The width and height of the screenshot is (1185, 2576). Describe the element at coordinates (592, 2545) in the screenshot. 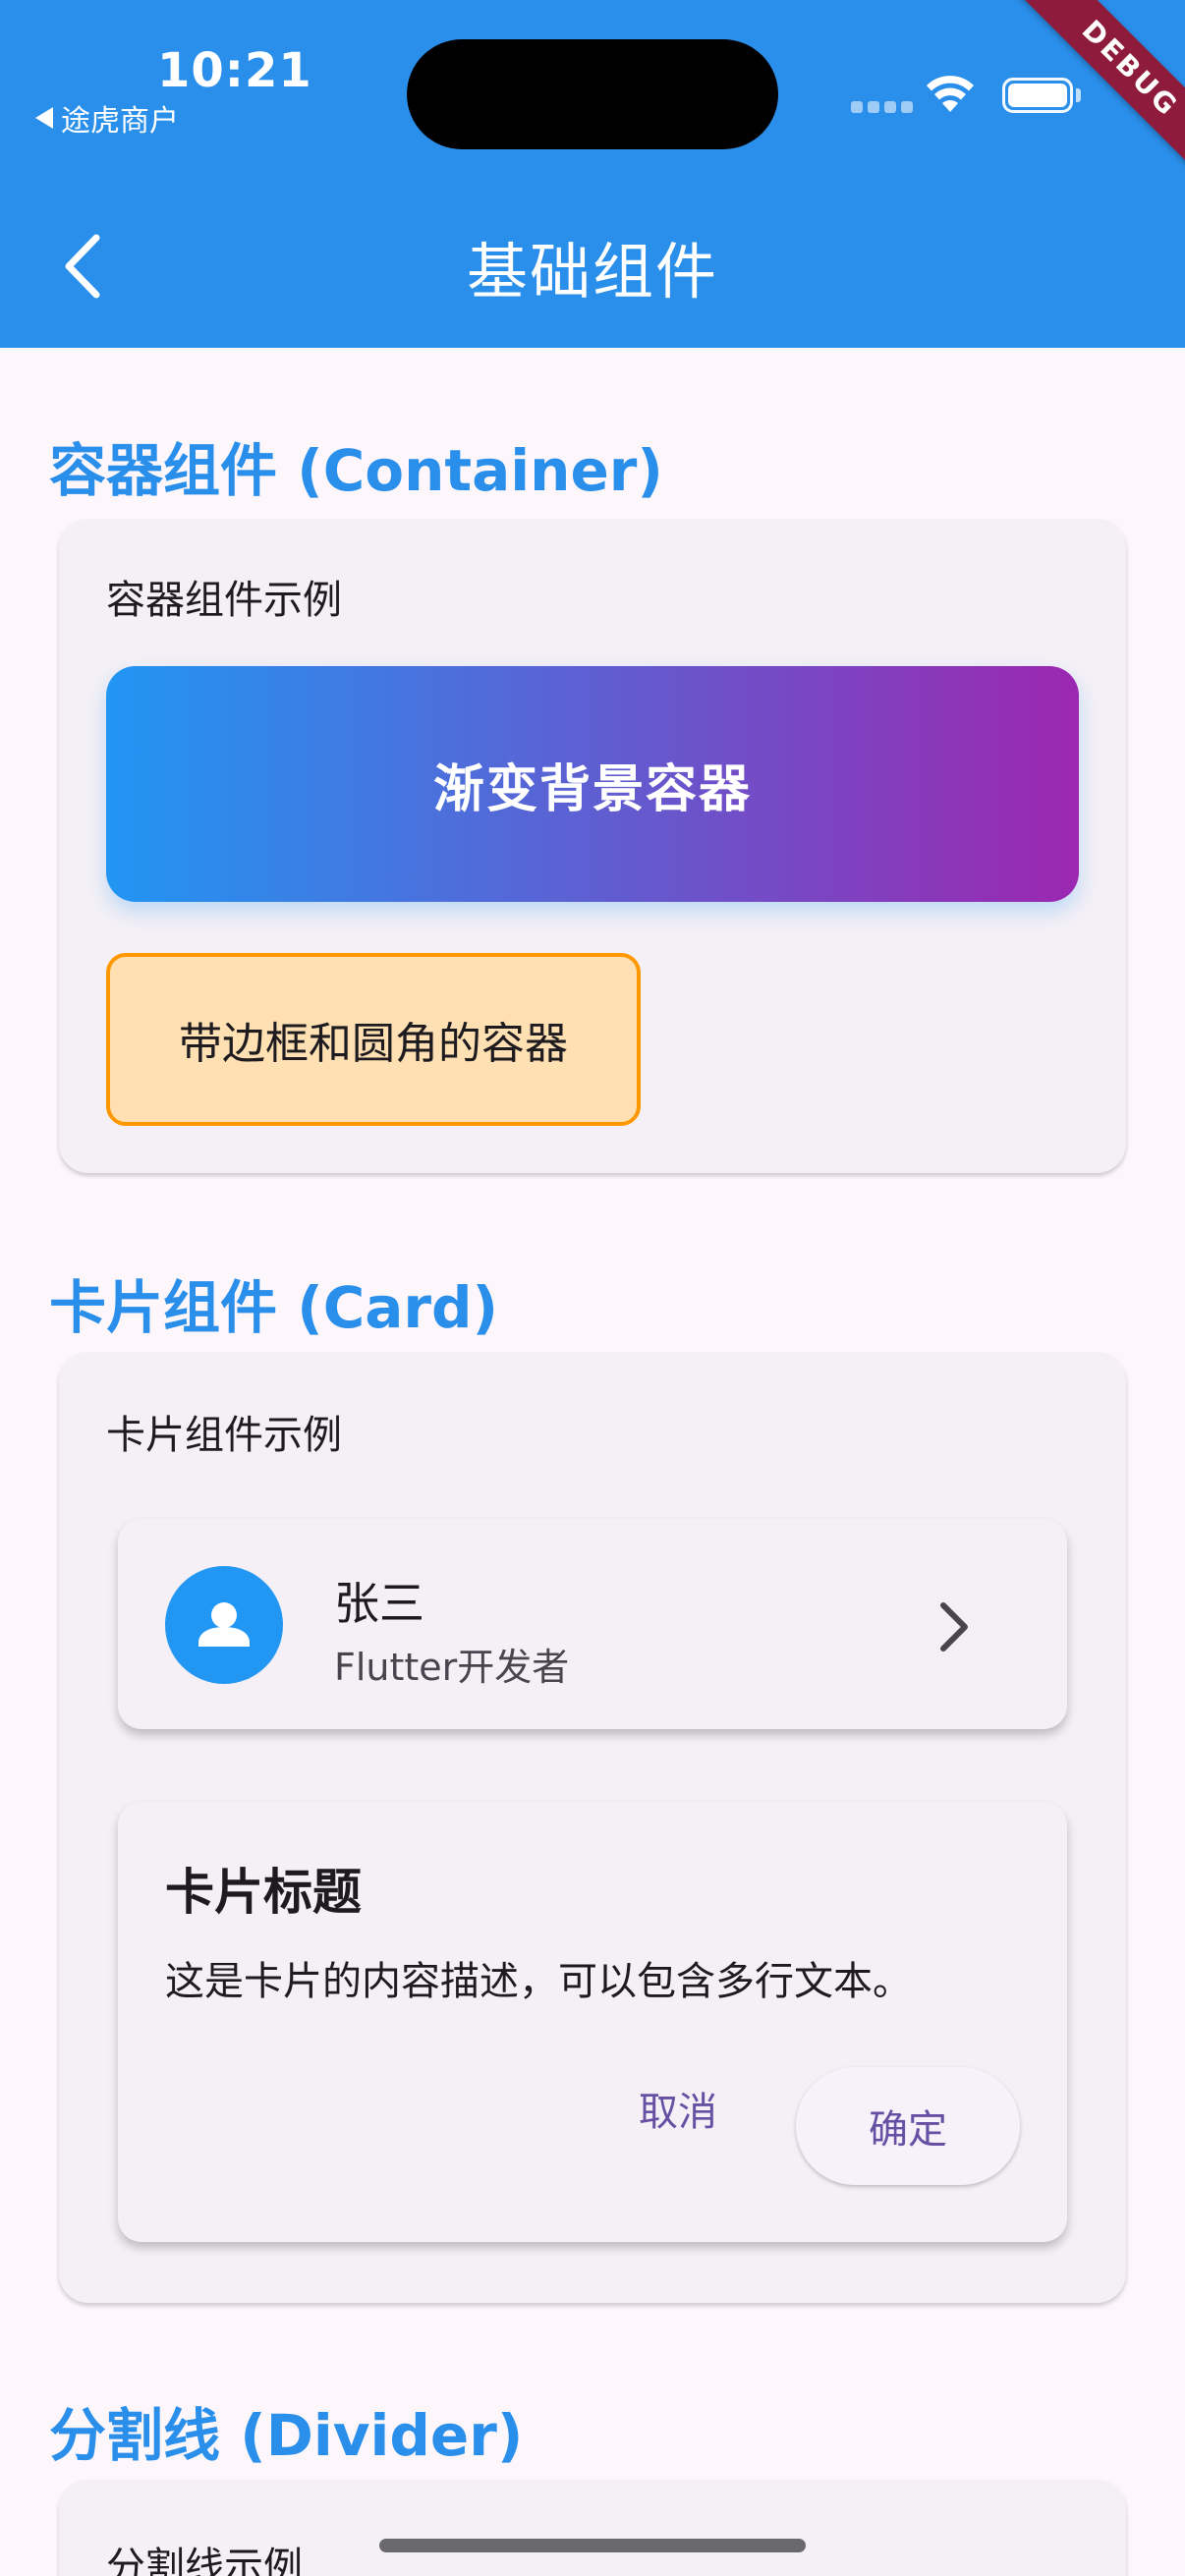

I see `home-indicator` at that location.